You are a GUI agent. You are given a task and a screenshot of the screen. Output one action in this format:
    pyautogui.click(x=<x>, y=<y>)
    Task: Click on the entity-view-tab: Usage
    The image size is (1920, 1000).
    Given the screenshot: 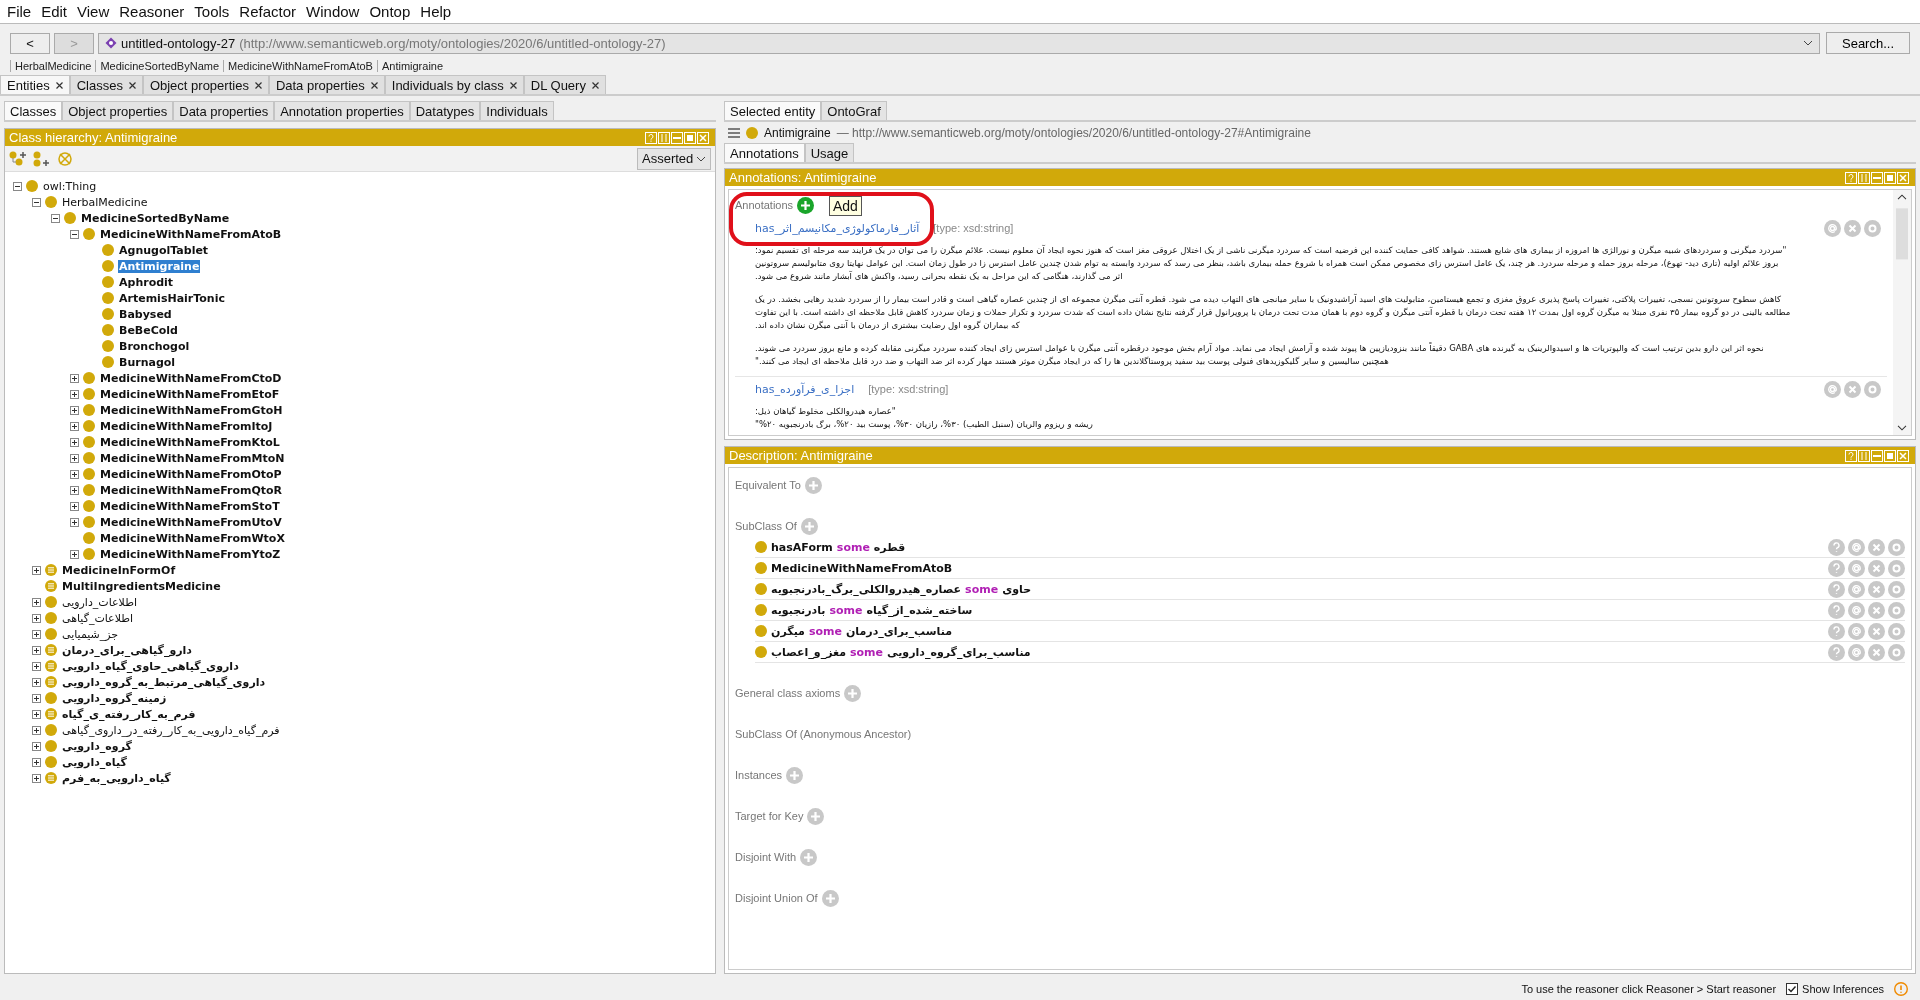 What is the action you would take?
    pyautogui.click(x=829, y=152)
    